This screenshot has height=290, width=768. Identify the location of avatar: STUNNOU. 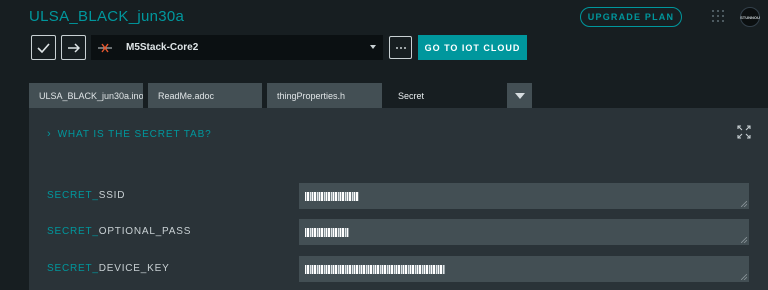
(750, 17).